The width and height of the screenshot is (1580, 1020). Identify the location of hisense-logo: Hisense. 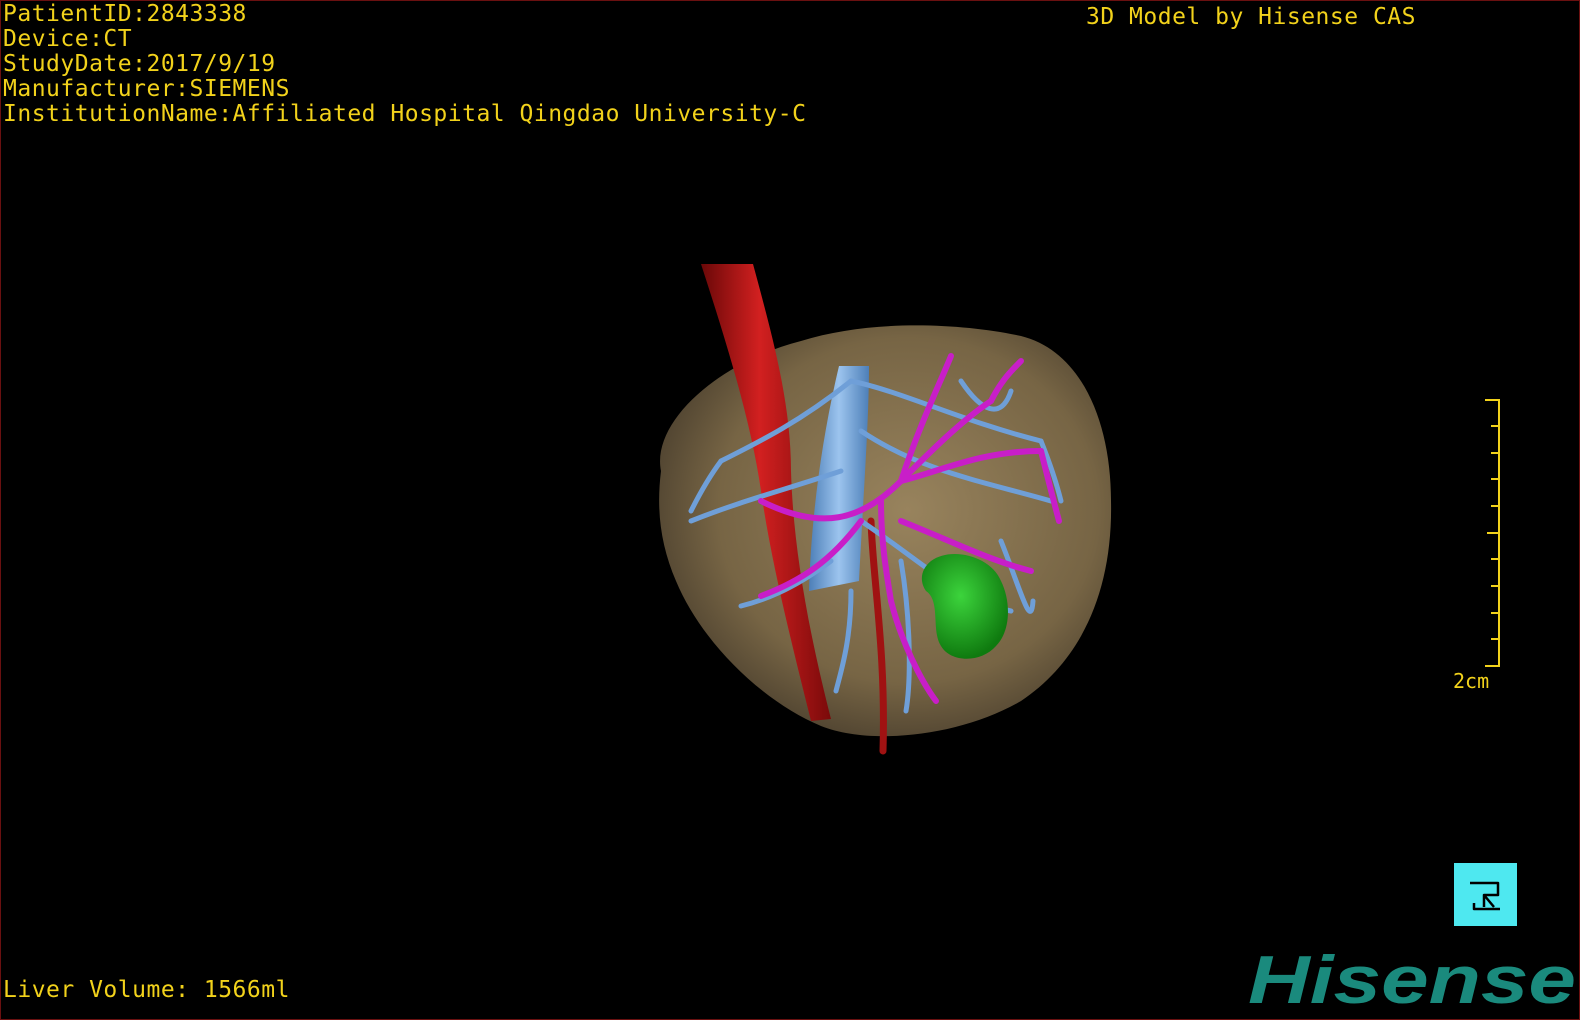
(1412, 980).